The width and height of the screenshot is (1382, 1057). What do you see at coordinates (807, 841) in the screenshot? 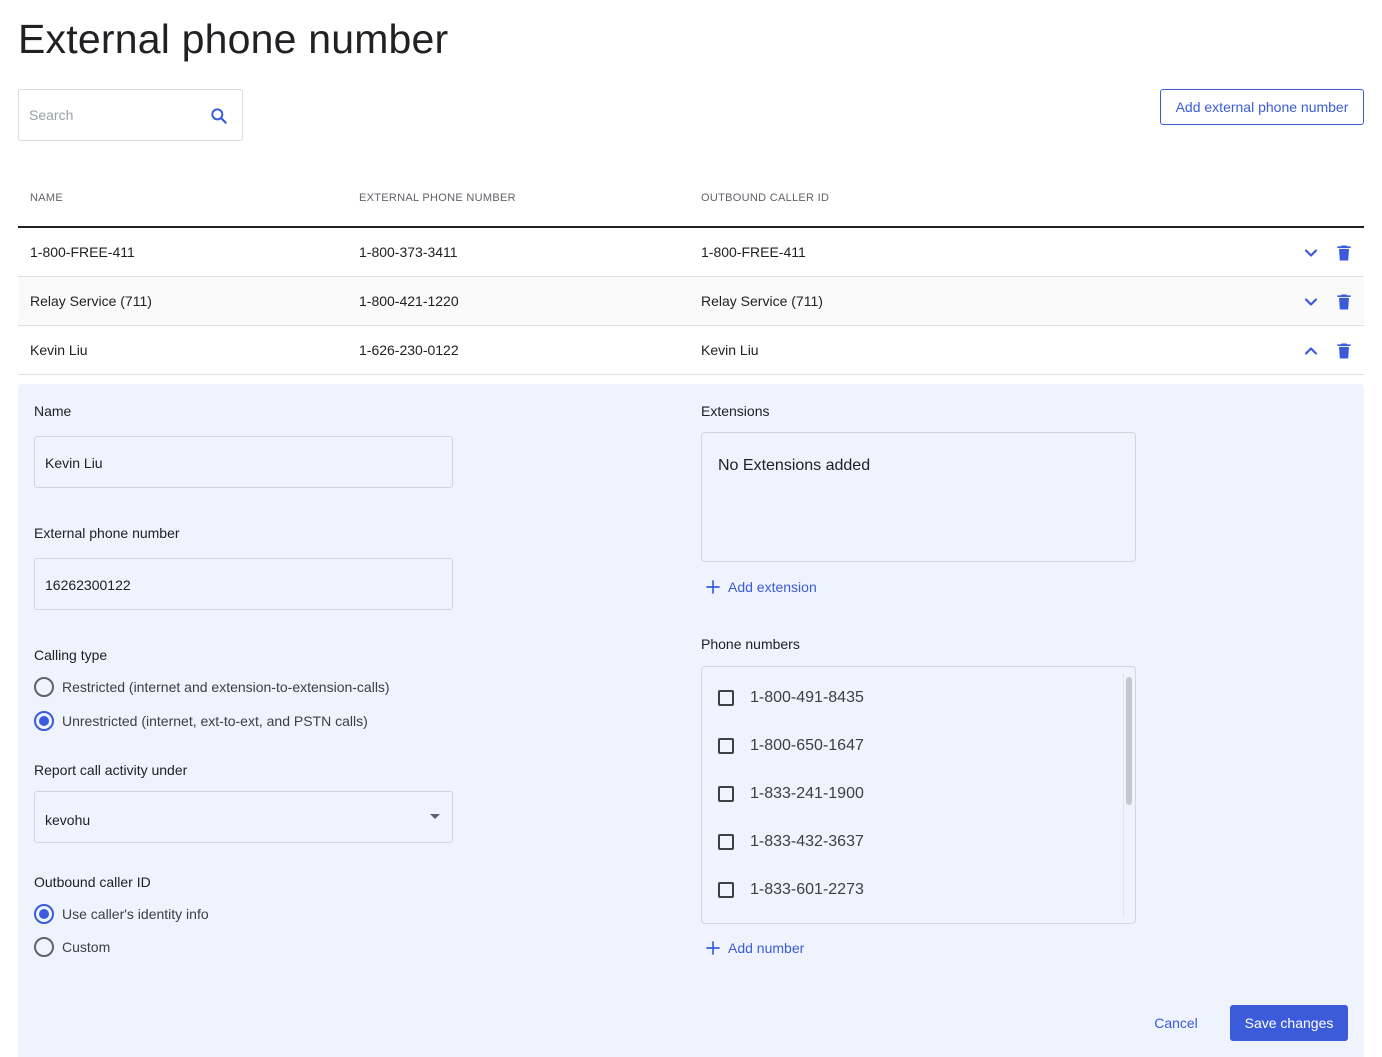
I see `phone-number-text: 1-833-432-3637` at bounding box center [807, 841].